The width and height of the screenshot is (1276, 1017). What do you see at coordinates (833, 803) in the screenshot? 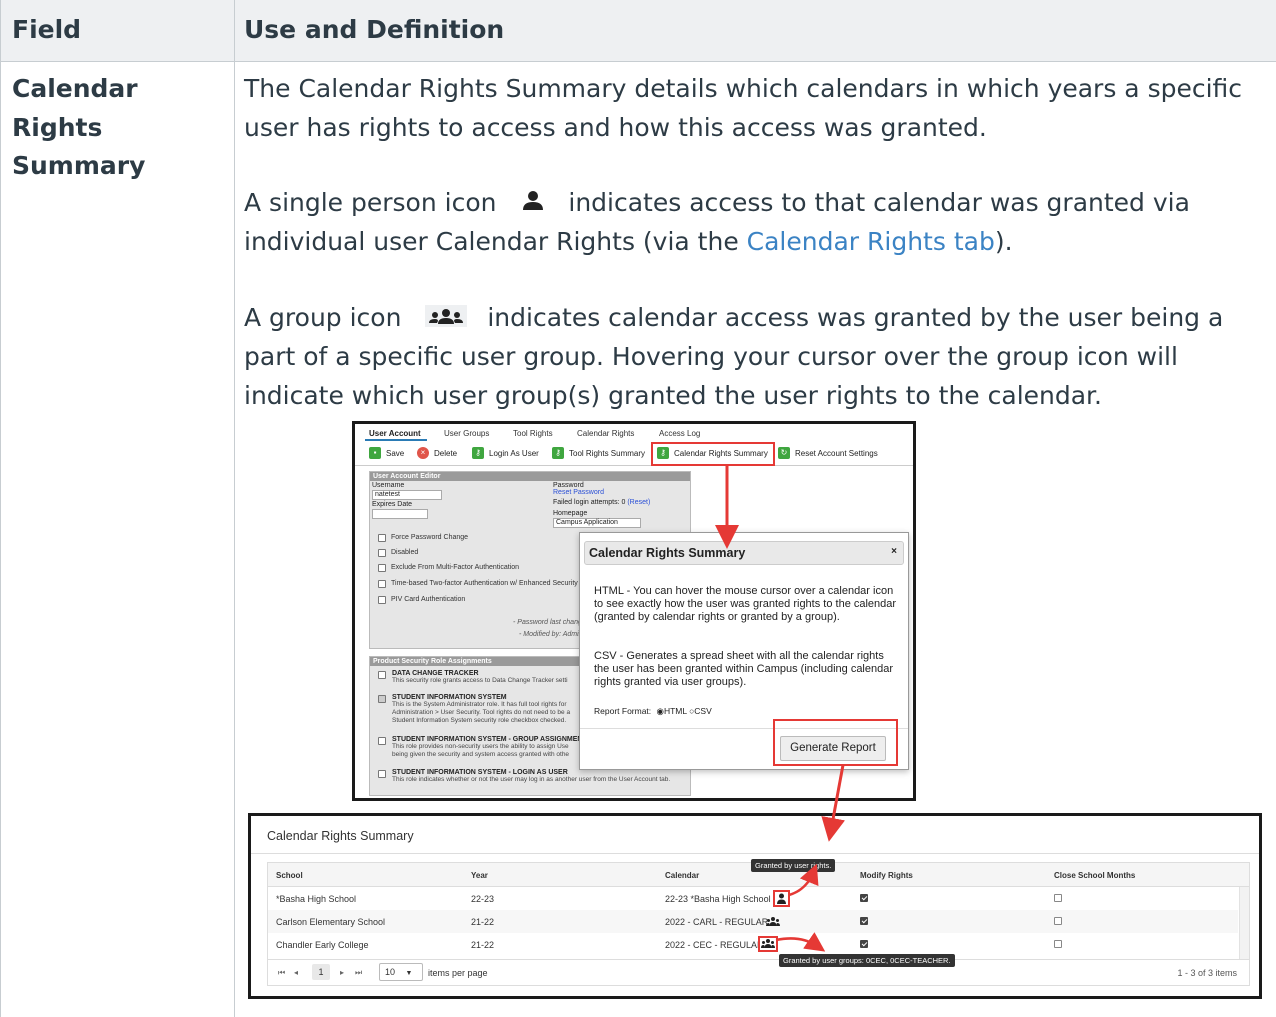
I see `arrow-to-summary` at bounding box center [833, 803].